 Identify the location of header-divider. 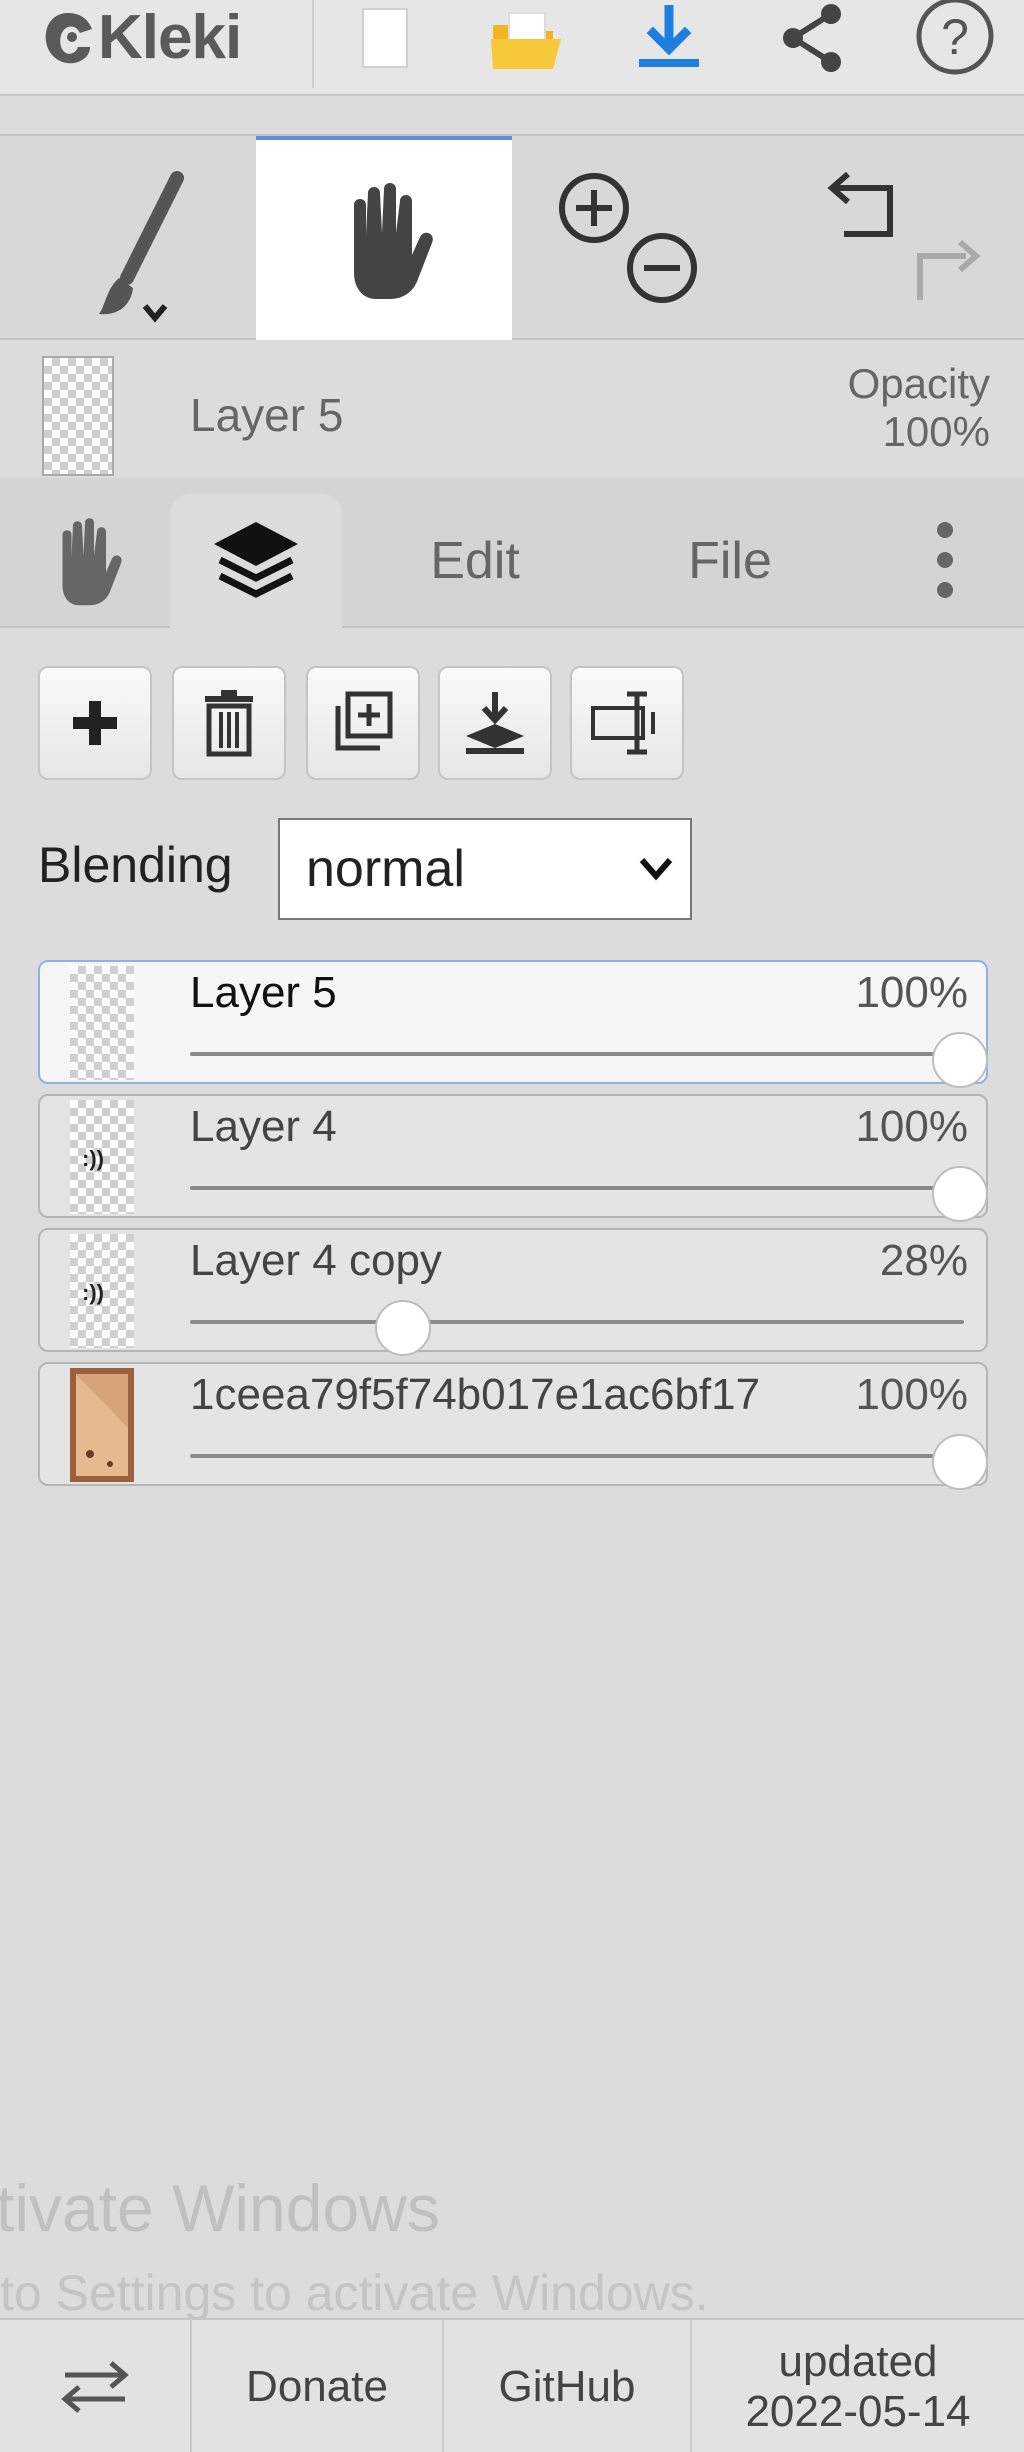
(313, 44).